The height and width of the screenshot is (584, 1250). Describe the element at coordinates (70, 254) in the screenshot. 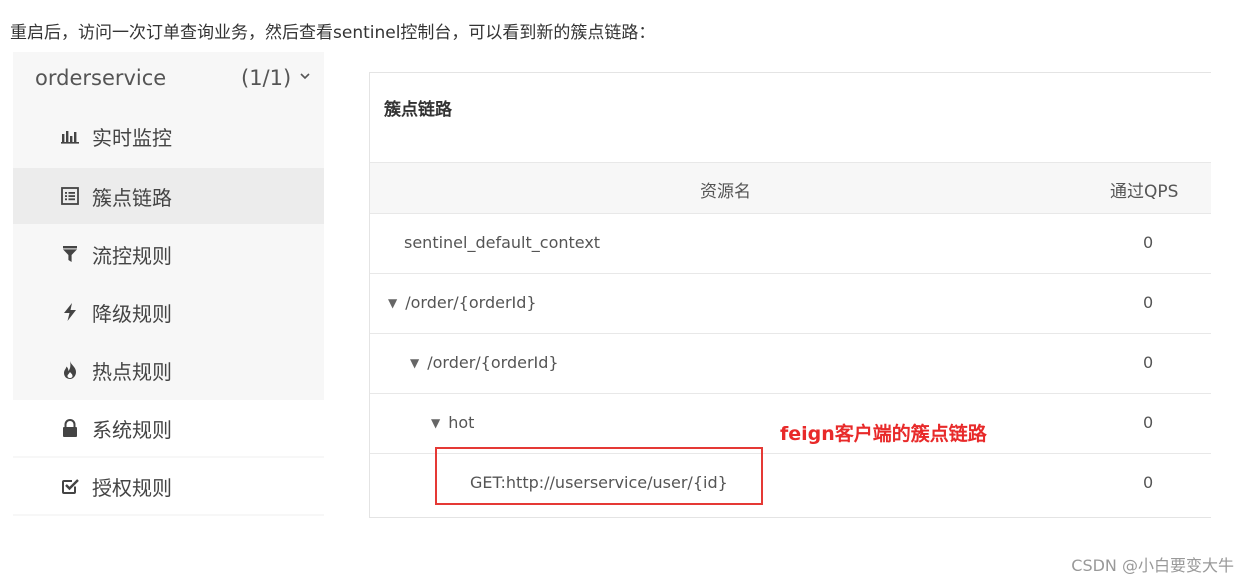

I see `filter-icon` at that location.